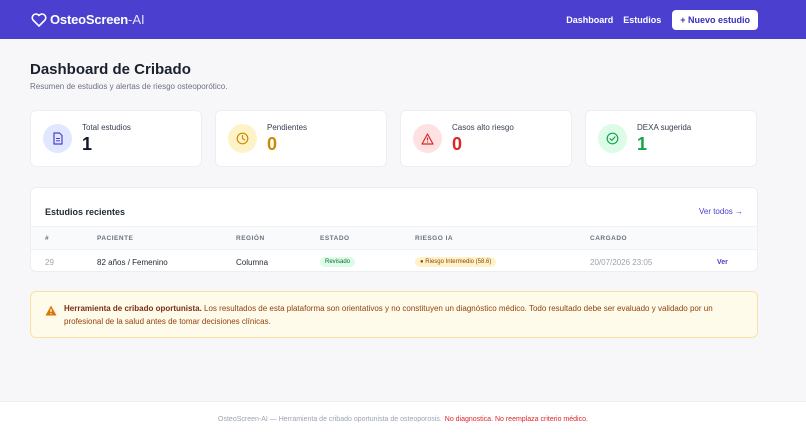  I want to click on disclaimer-bold: Herramienta de cribado oportunista., so click(133, 308).